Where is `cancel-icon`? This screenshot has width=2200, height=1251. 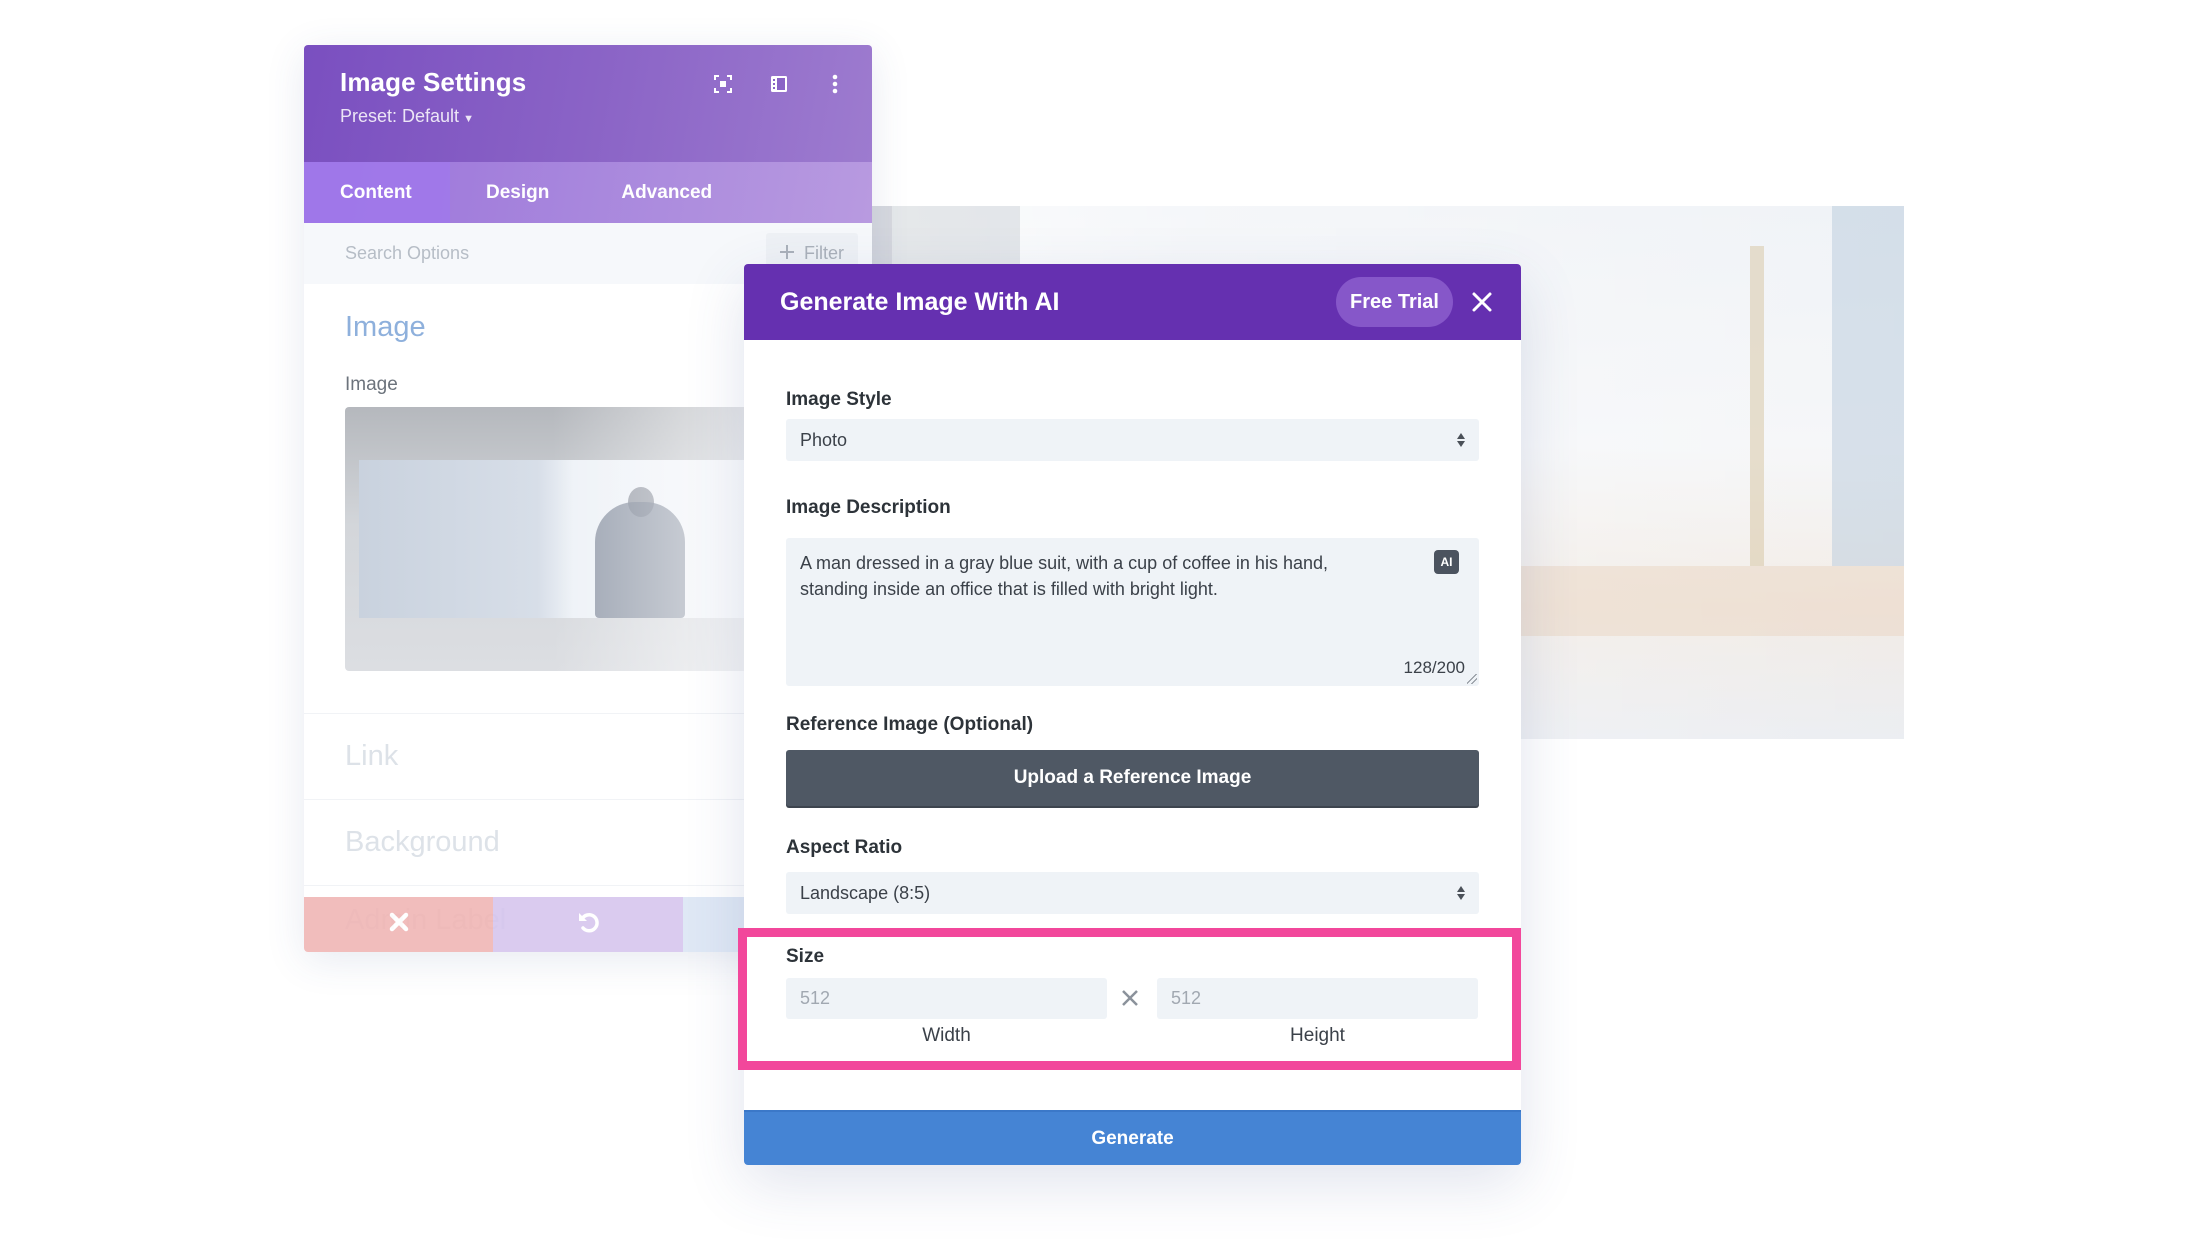
cancel-icon is located at coordinates (399, 924).